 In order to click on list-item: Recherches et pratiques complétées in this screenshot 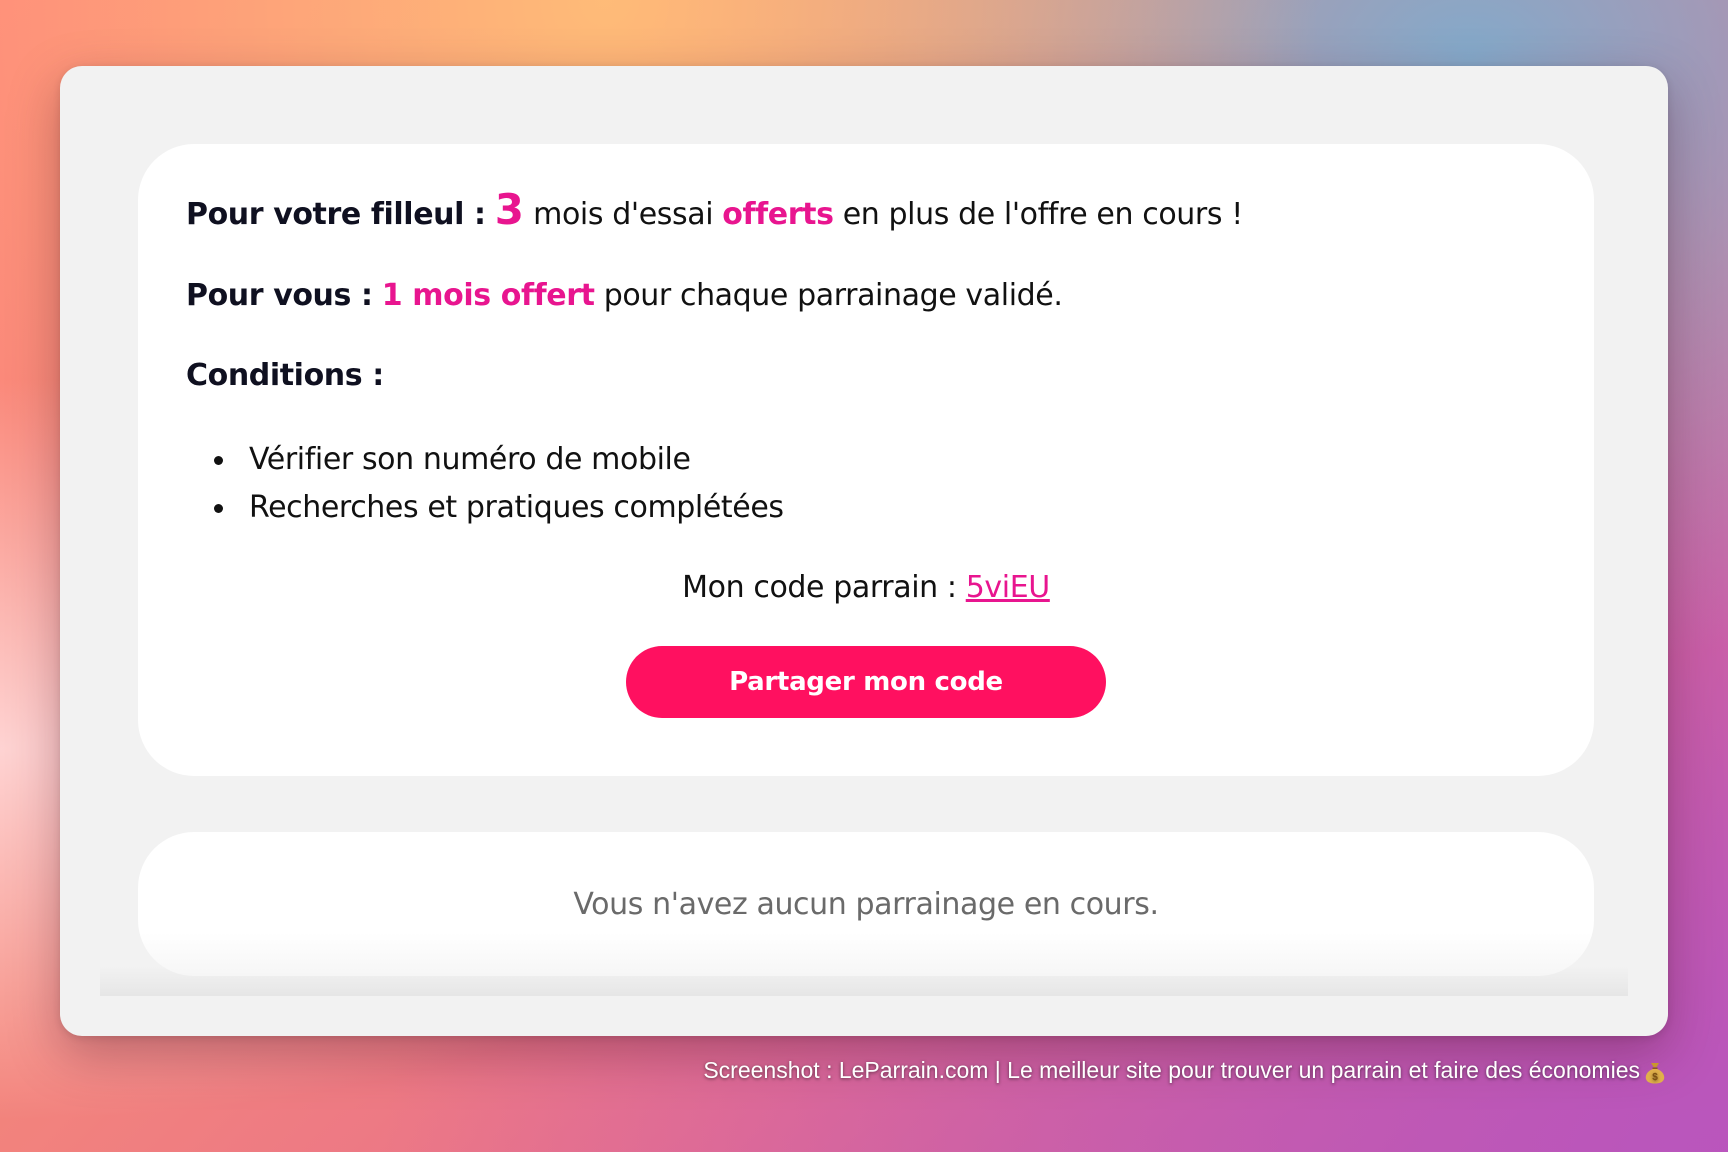, I will do `click(880, 508)`.